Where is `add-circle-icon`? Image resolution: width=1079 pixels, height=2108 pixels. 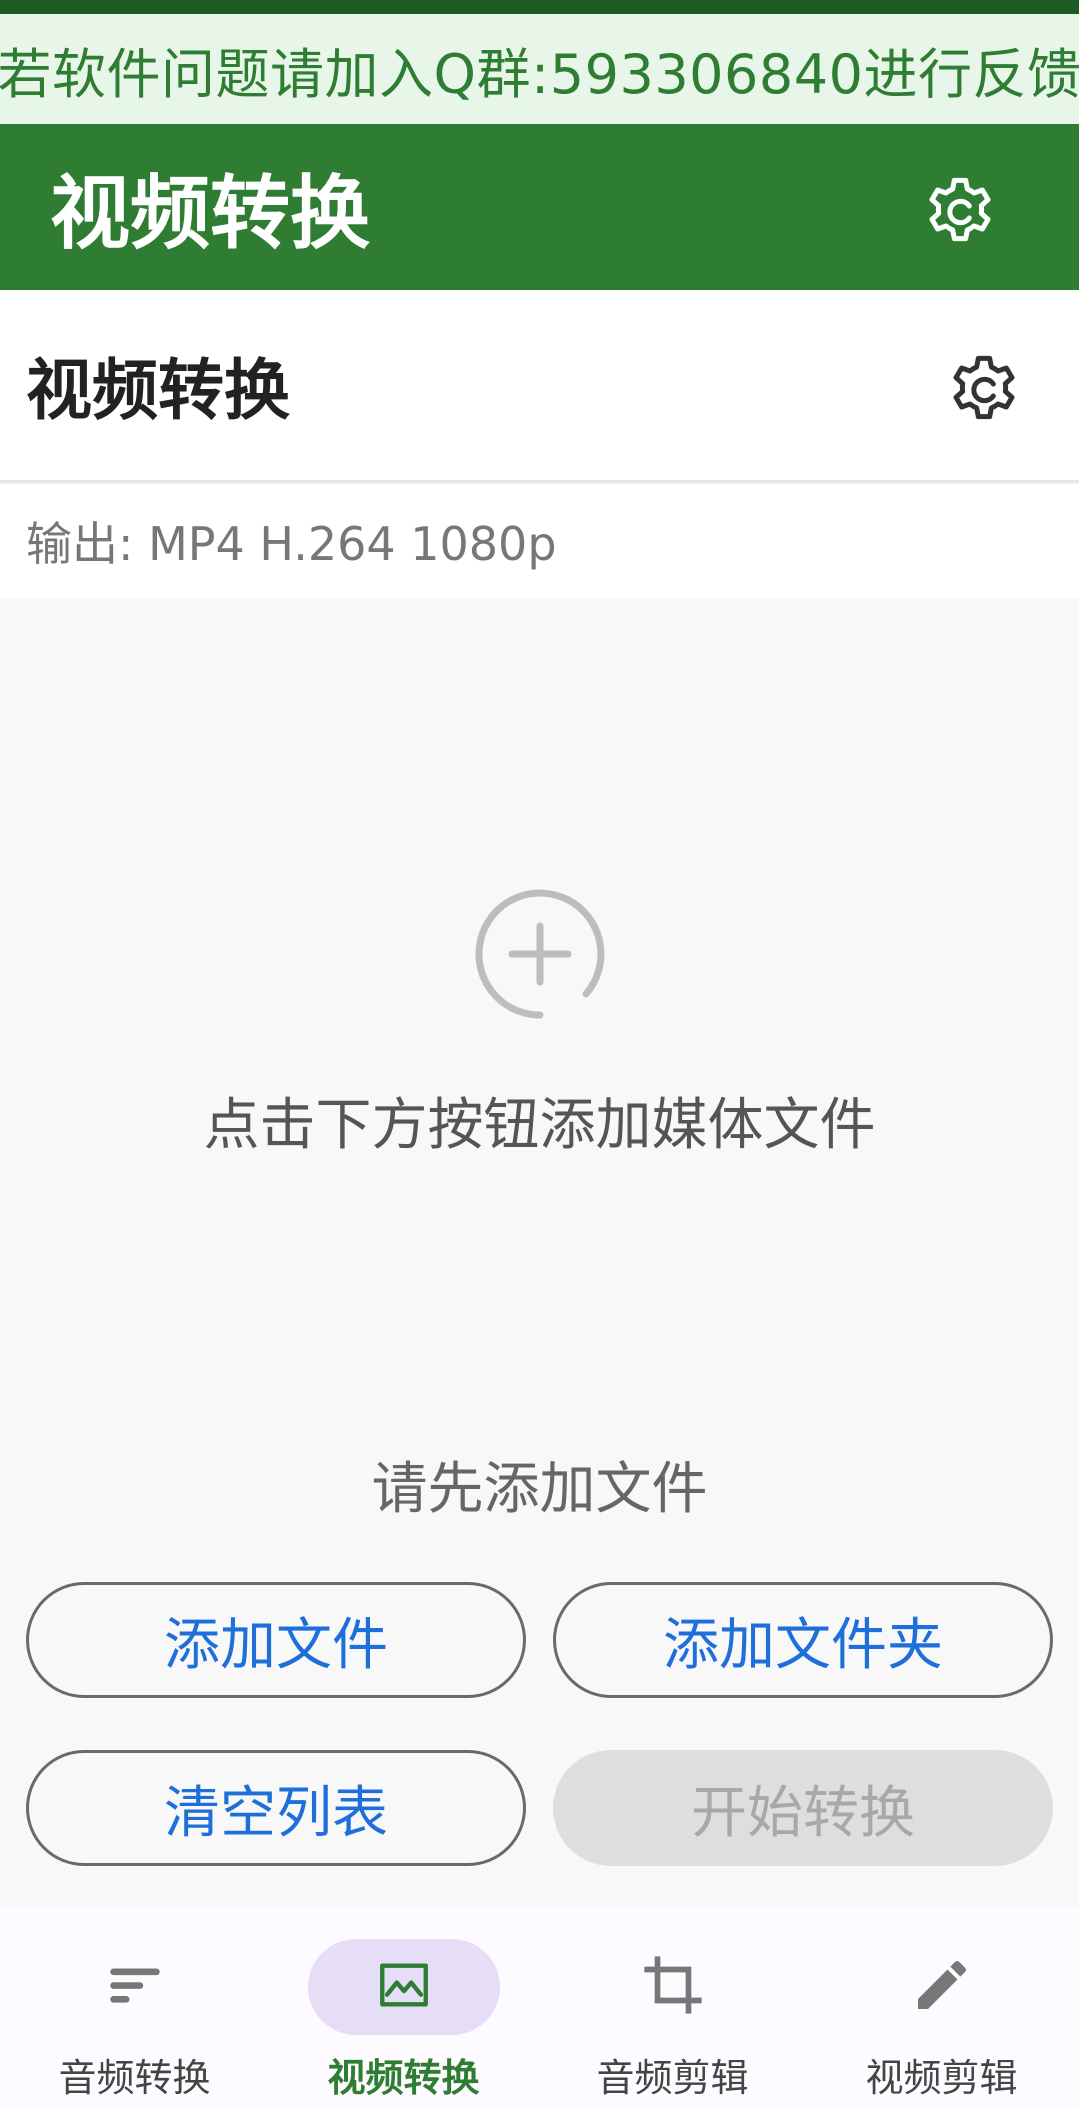 add-circle-icon is located at coordinates (540, 954).